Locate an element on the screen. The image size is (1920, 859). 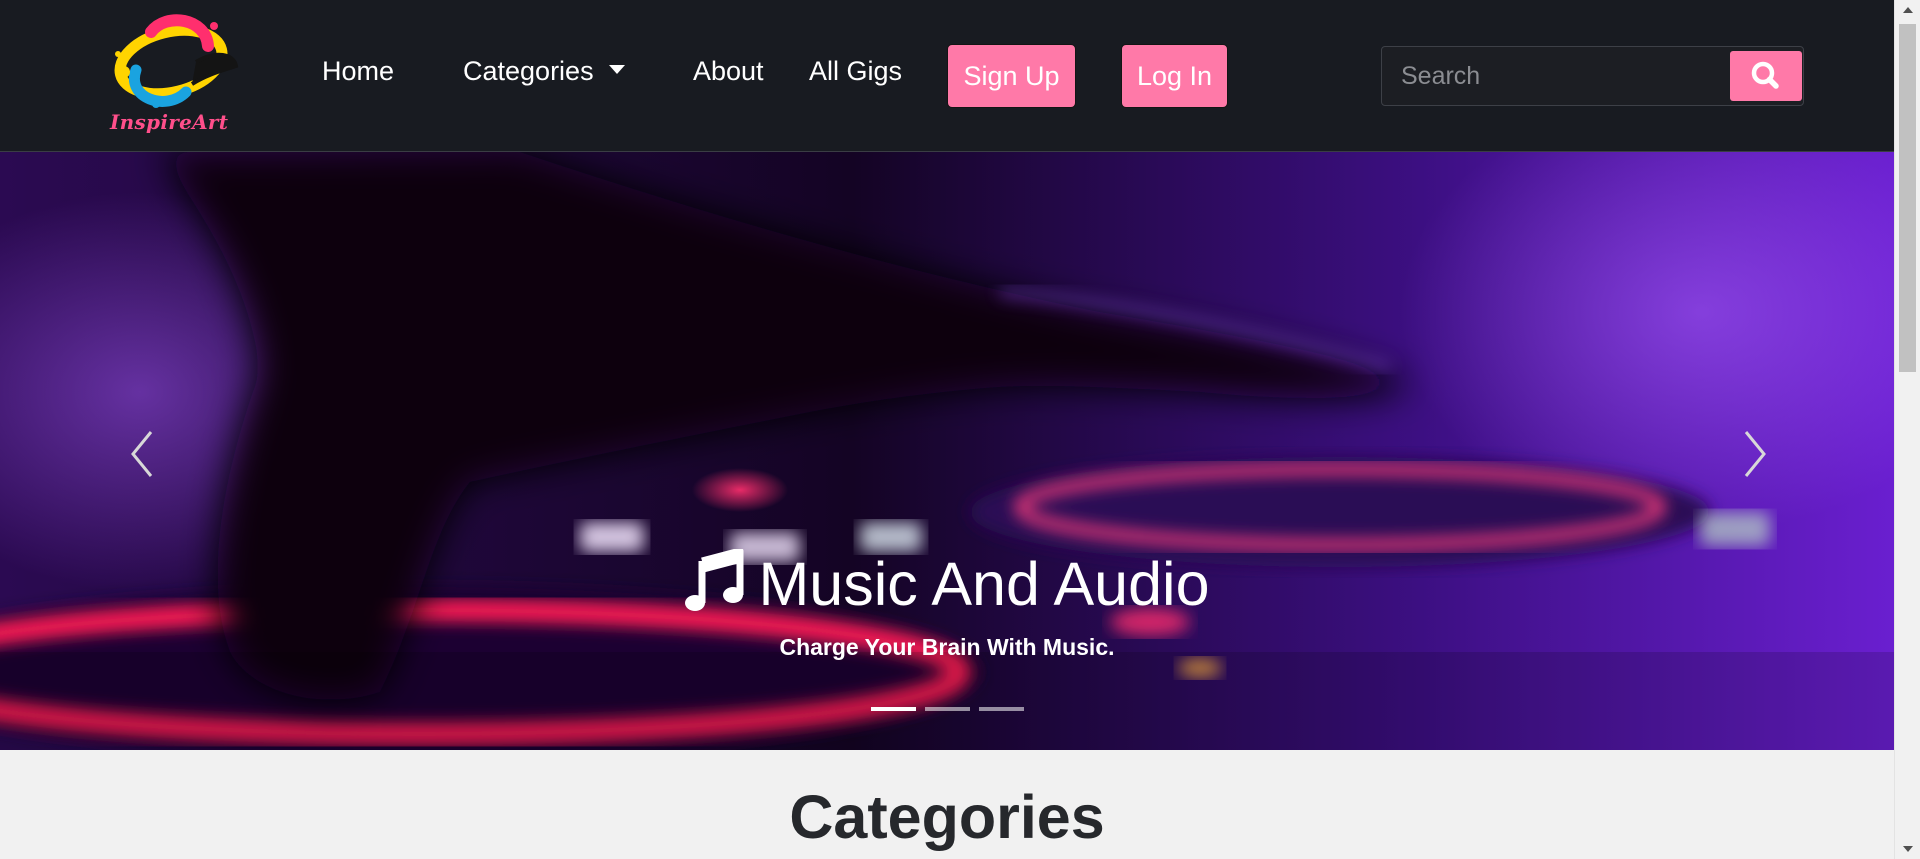
carousel-title-text: Music And Audio is located at coordinates (984, 584).